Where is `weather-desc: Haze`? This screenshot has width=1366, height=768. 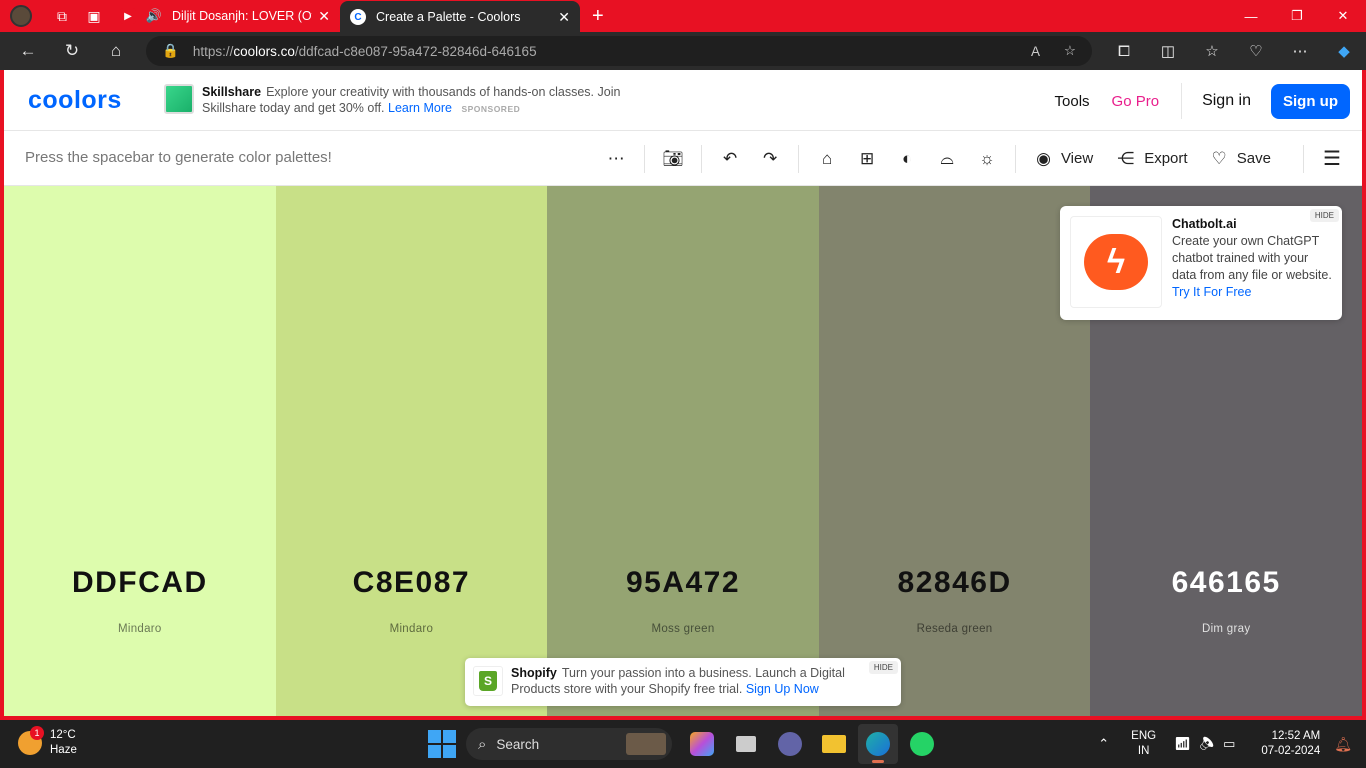
weather-desc: Haze is located at coordinates (63, 750).